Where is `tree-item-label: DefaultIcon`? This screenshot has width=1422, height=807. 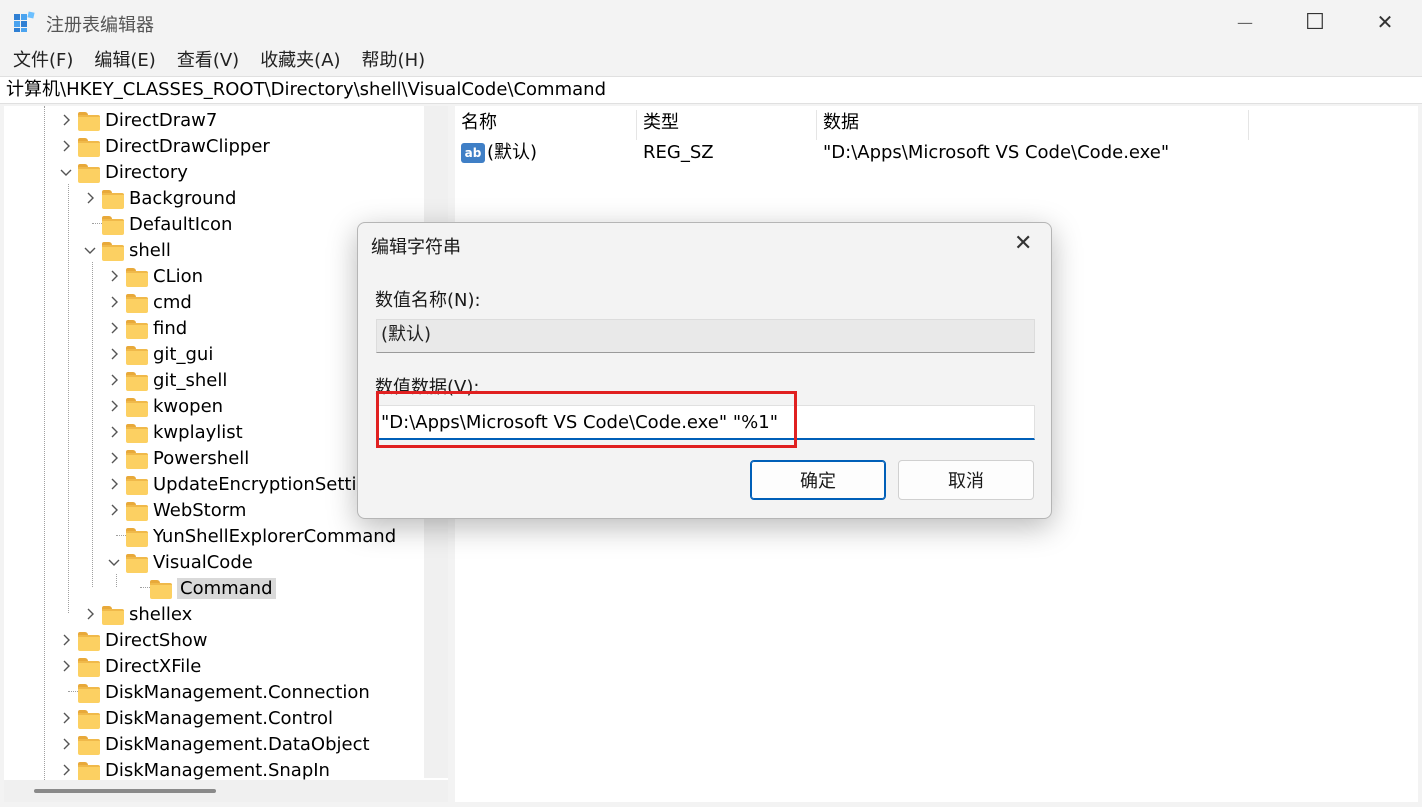 tree-item-label: DefaultIcon is located at coordinates (181, 224).